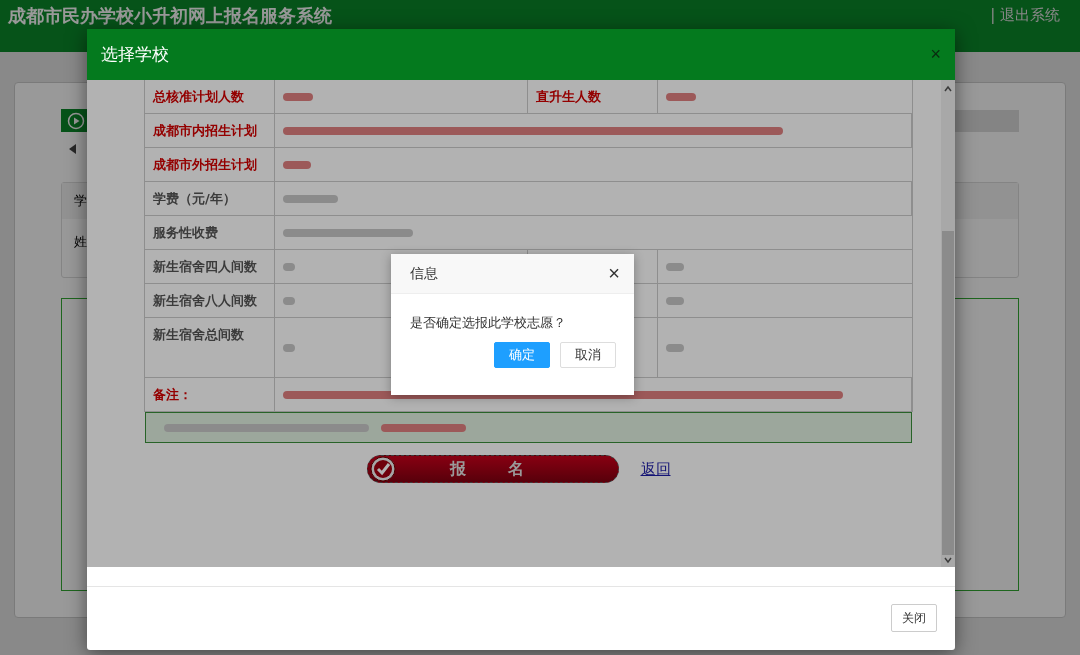 The image size is (1080, 655). I want to click on close-footer-button: 关闭, so click(914, 618).